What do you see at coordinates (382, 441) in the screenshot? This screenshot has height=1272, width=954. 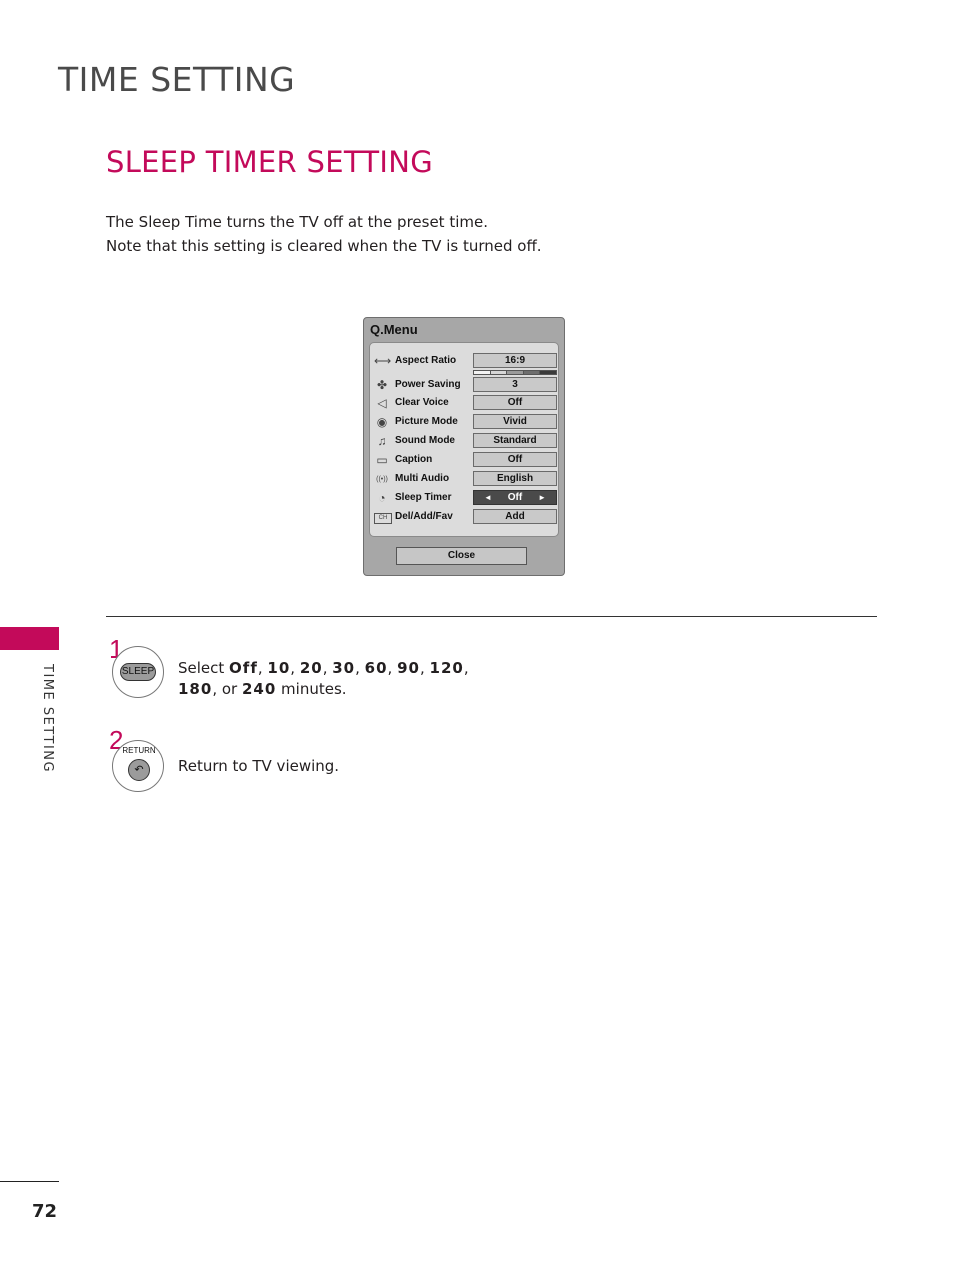 I see `sound-mode-icon: ♫` at bounding box center [382, 441].